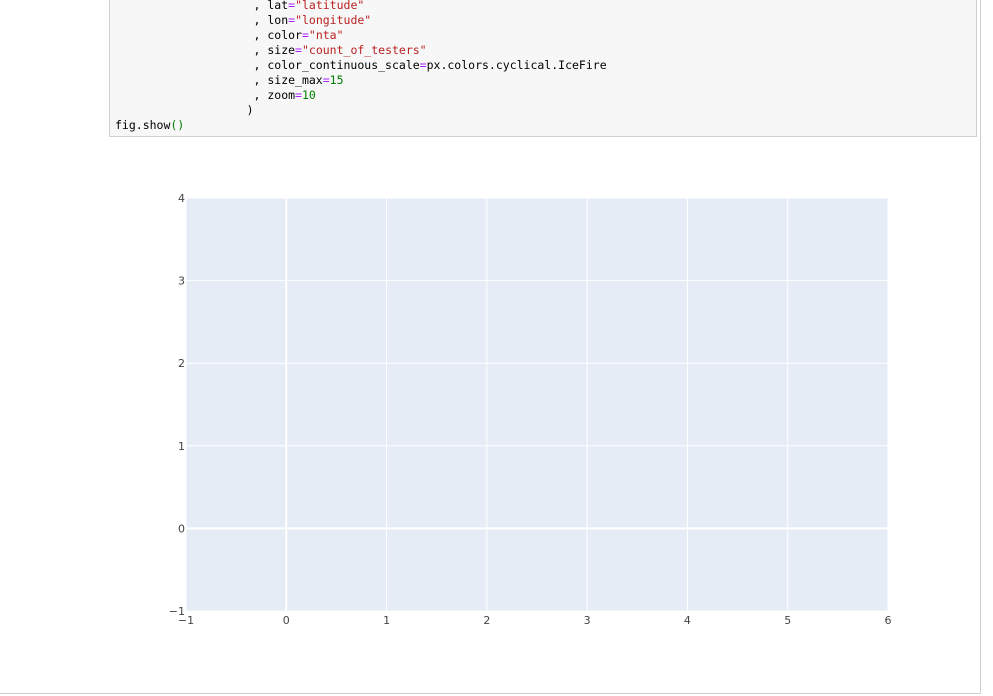 The height and width of the screenshot is (696, 993). I want to click on code-line: , lon="longitude", so click(361, 20).